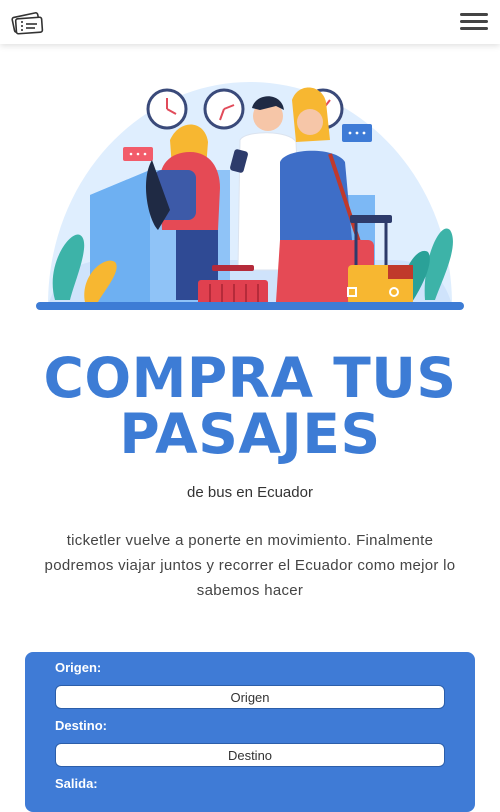  Describe the element at coordinates (76, 783) in the screenshot. I see `departure-label: Salida:` at that location.